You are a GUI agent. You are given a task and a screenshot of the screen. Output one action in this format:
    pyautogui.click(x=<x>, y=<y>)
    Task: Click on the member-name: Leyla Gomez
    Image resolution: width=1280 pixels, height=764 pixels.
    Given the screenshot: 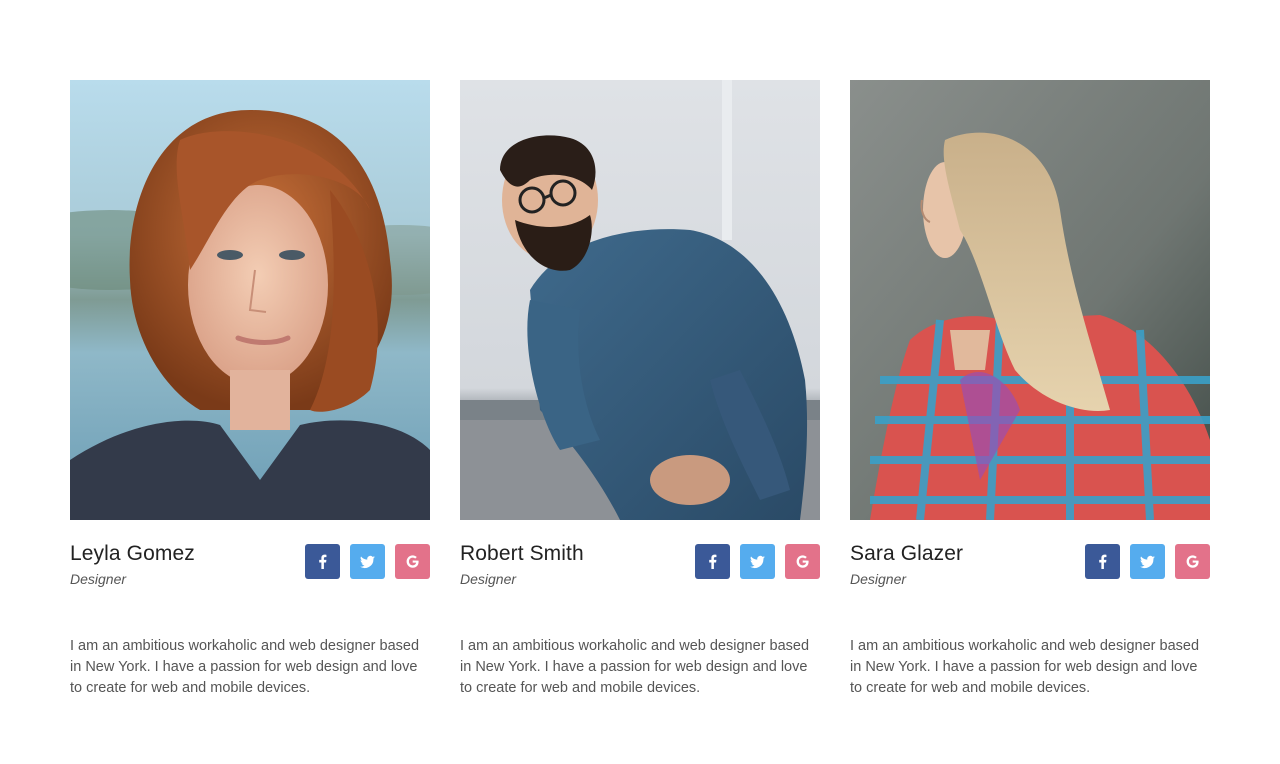 What is the action you would take?
    pyautogui.click(x=132, y=553)
    